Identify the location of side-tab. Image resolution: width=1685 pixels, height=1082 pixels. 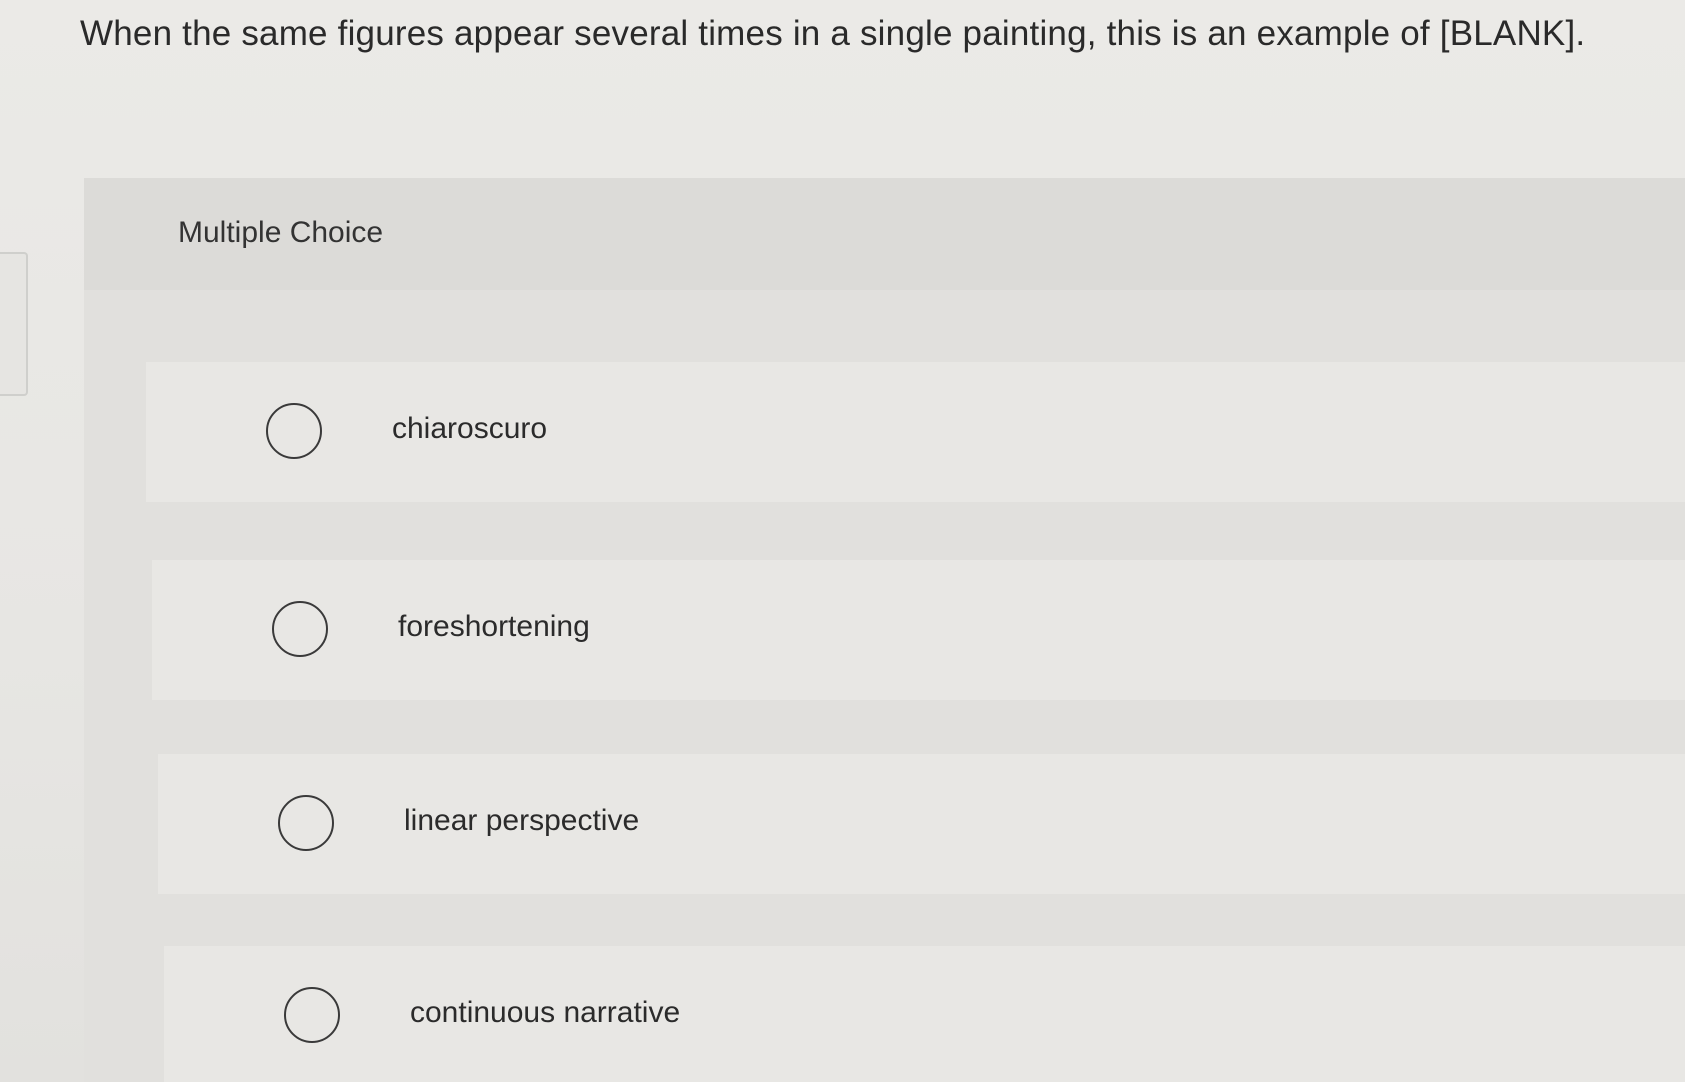
(14, 324).